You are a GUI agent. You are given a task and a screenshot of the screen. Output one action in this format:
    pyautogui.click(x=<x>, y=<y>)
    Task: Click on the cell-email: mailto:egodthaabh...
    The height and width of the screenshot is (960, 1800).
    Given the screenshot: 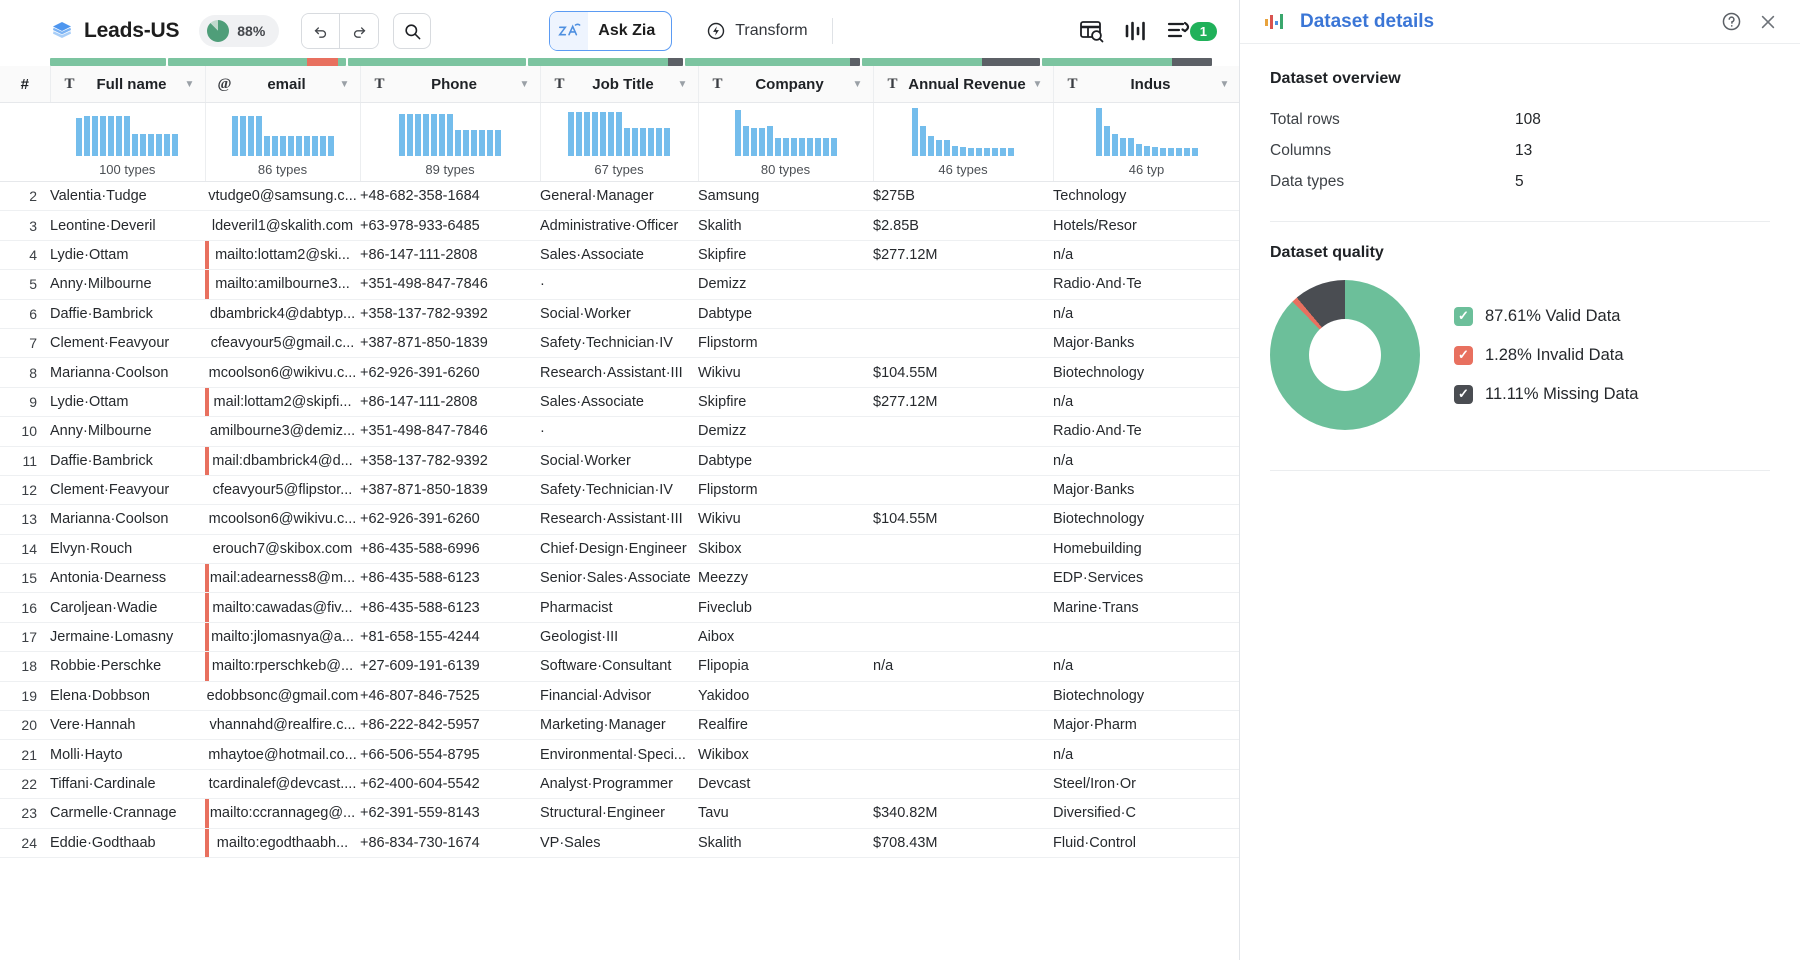 What is the action you would take?
    pyautogui.click(x=282, y=843)
    